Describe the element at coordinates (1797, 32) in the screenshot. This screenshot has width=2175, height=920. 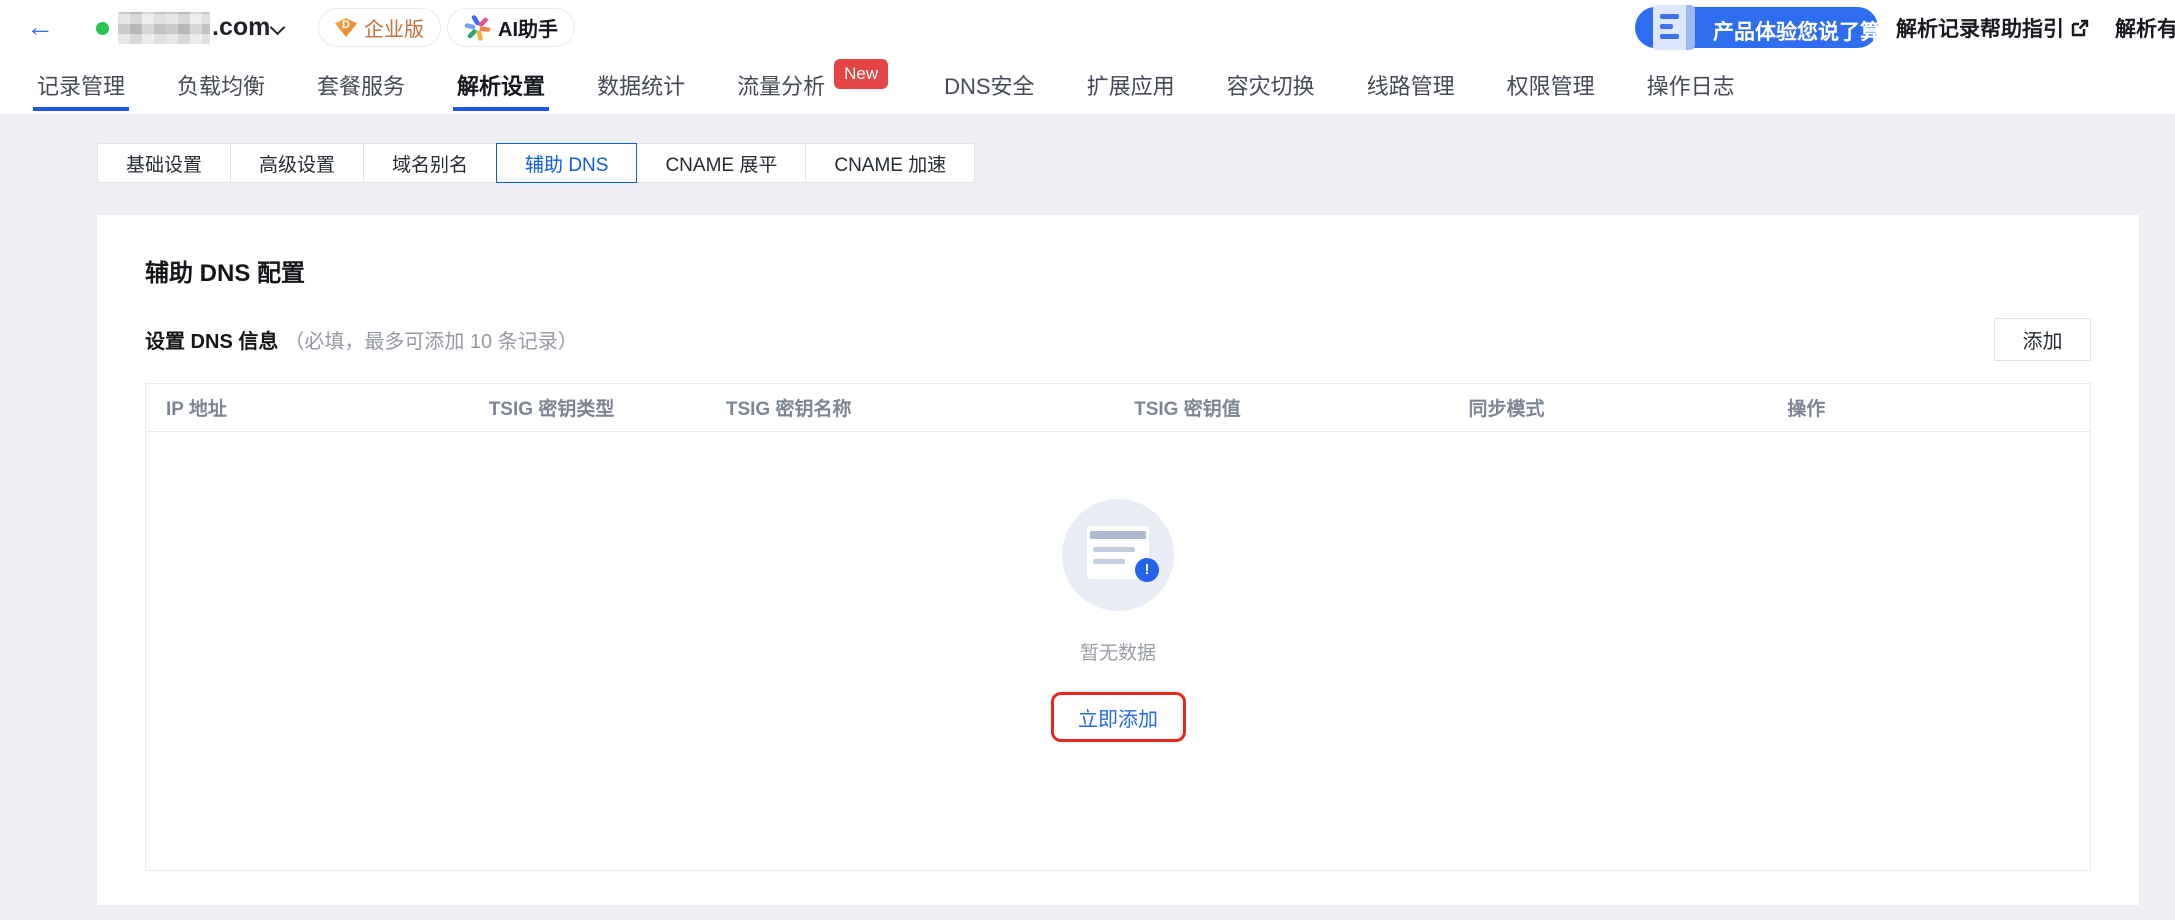
I see `feedback-button-label: 产品体验您说了算` at that location.